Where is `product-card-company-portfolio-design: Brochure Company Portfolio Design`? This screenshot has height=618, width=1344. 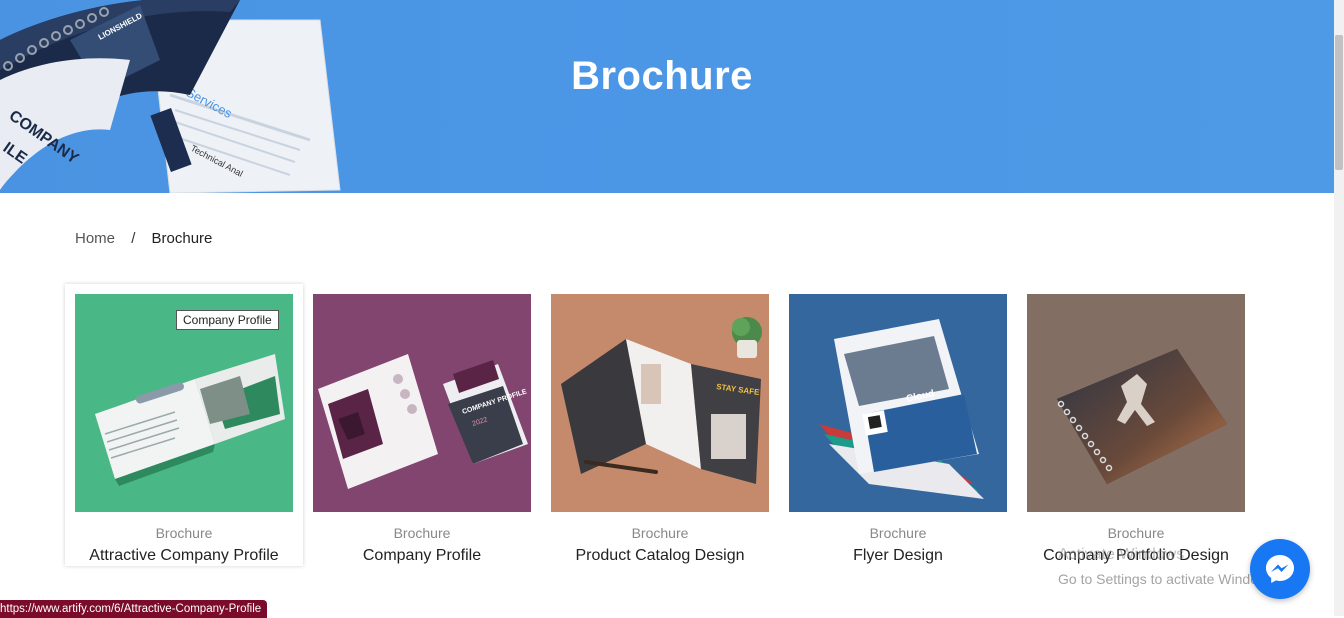
product-card-company-portfolio-design: Brochure Company Portfolio Design is located at coordinates (1136, 425).